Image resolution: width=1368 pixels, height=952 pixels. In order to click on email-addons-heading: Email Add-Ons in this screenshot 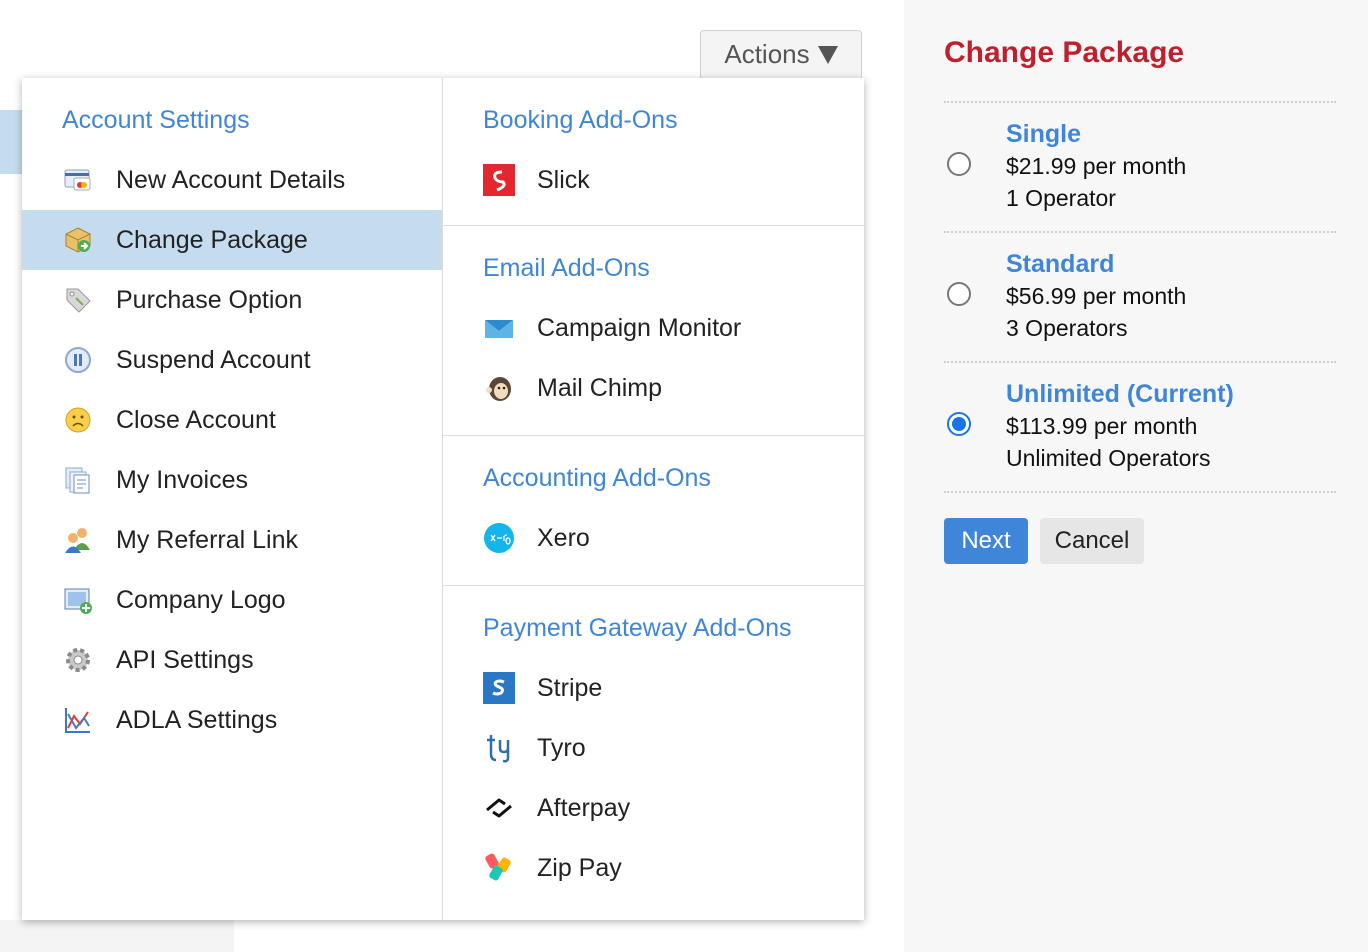, I will do `click(566, 268)`.